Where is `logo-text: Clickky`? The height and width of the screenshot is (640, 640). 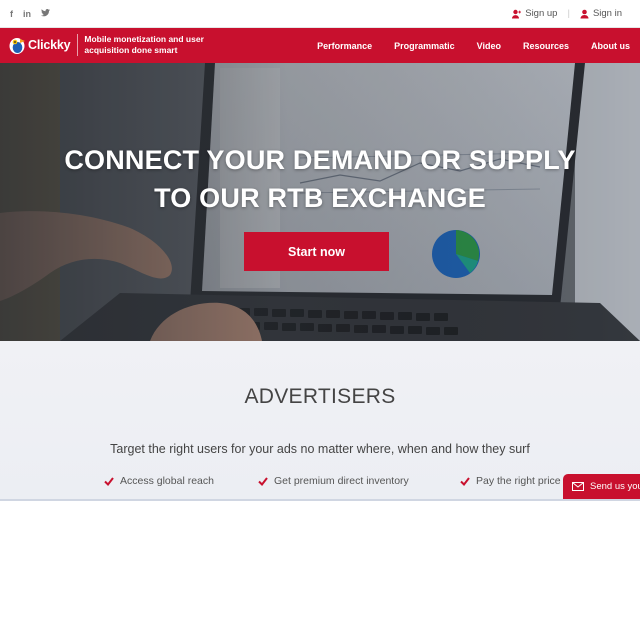 logo-text: Clickky is located at coordinates (49, 45).